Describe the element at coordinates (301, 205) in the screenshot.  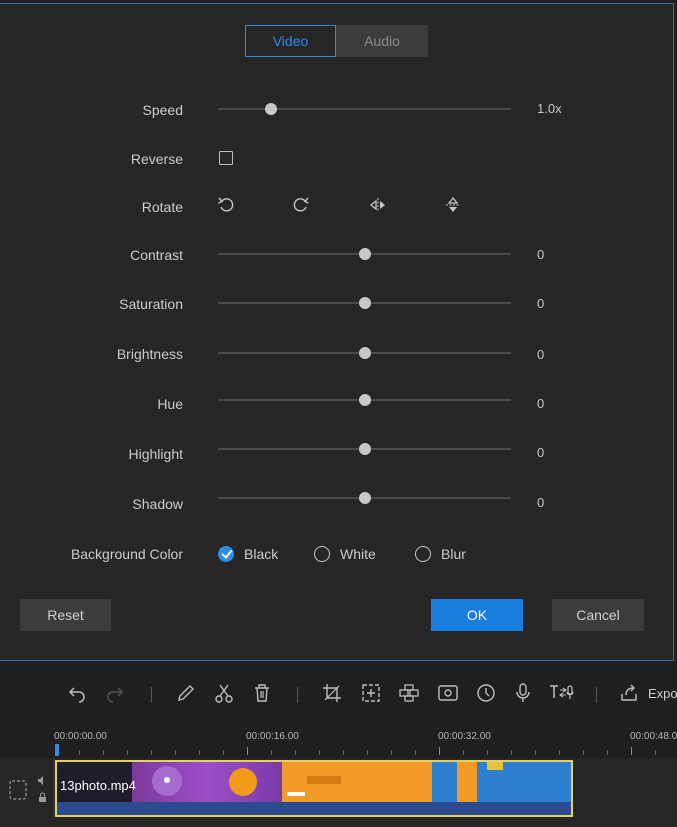
I see `rotate-right-icon` at that location.